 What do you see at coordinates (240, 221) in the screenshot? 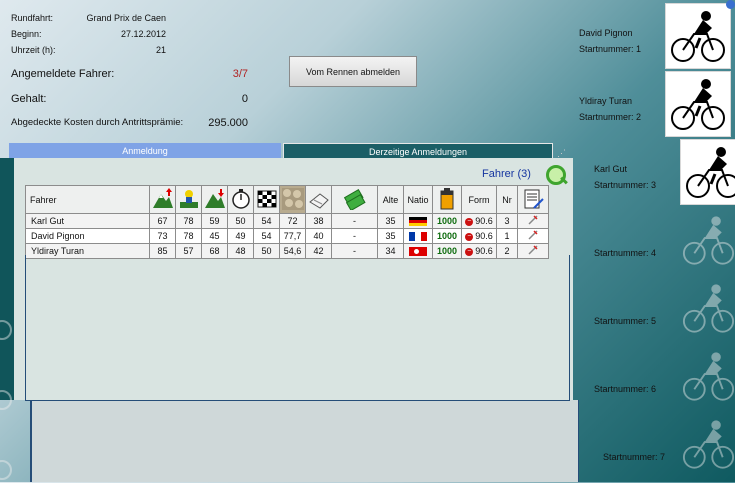
I see `stat-cell: 50` at bounding box center [240, 221].